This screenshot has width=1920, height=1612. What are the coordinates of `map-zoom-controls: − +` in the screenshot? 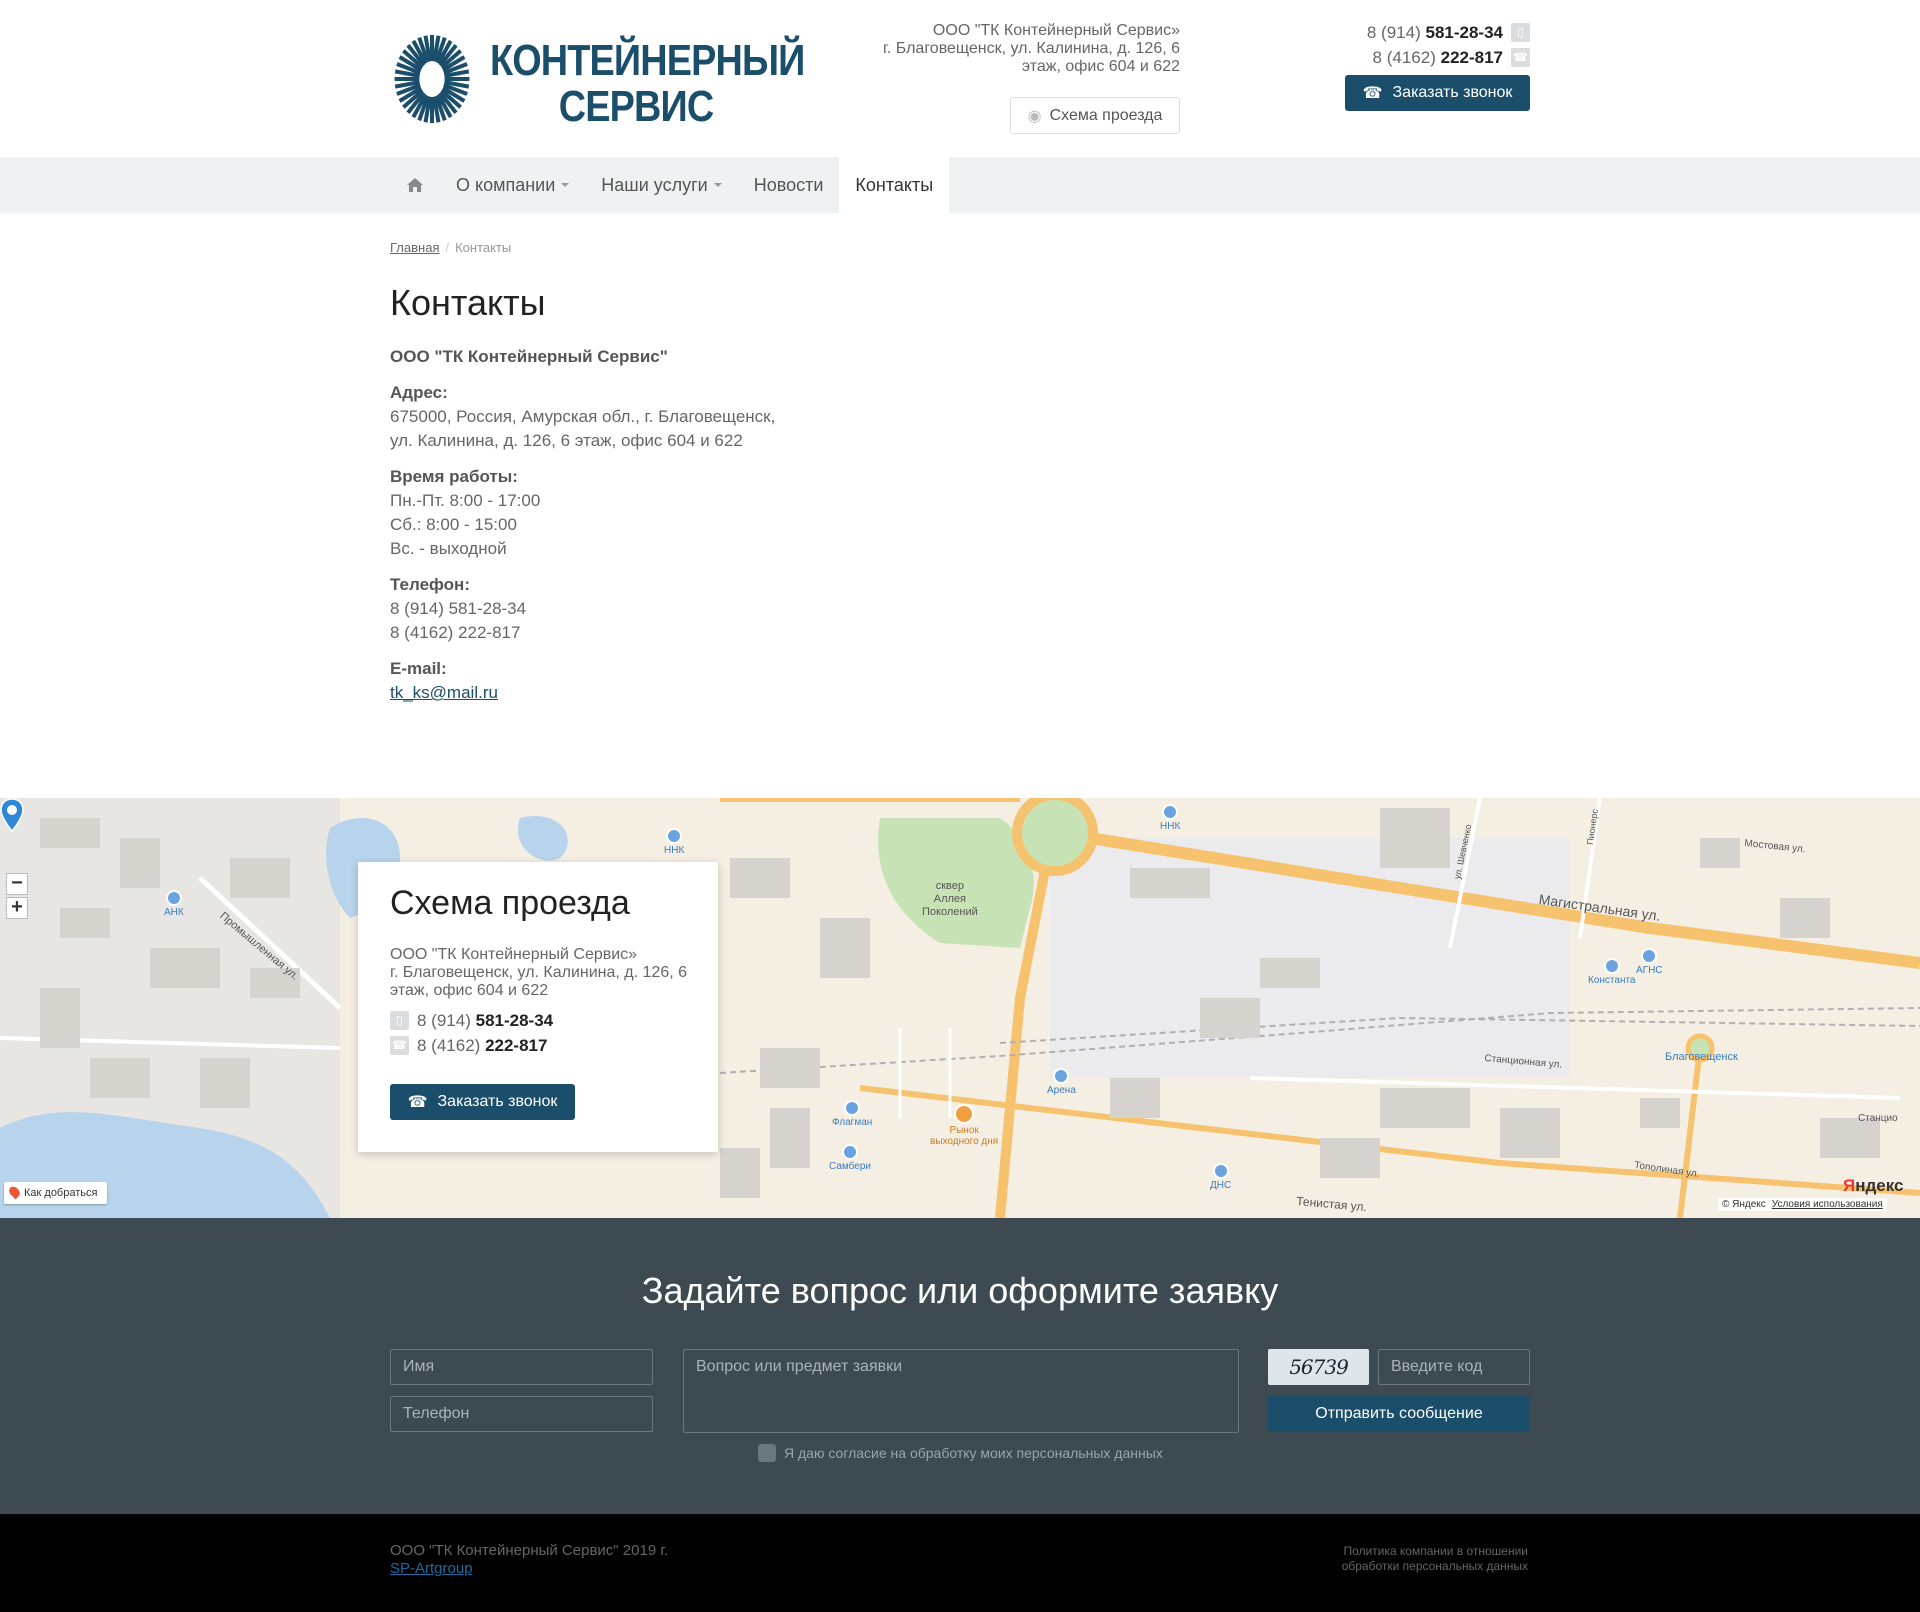 It's located at (17, 897).